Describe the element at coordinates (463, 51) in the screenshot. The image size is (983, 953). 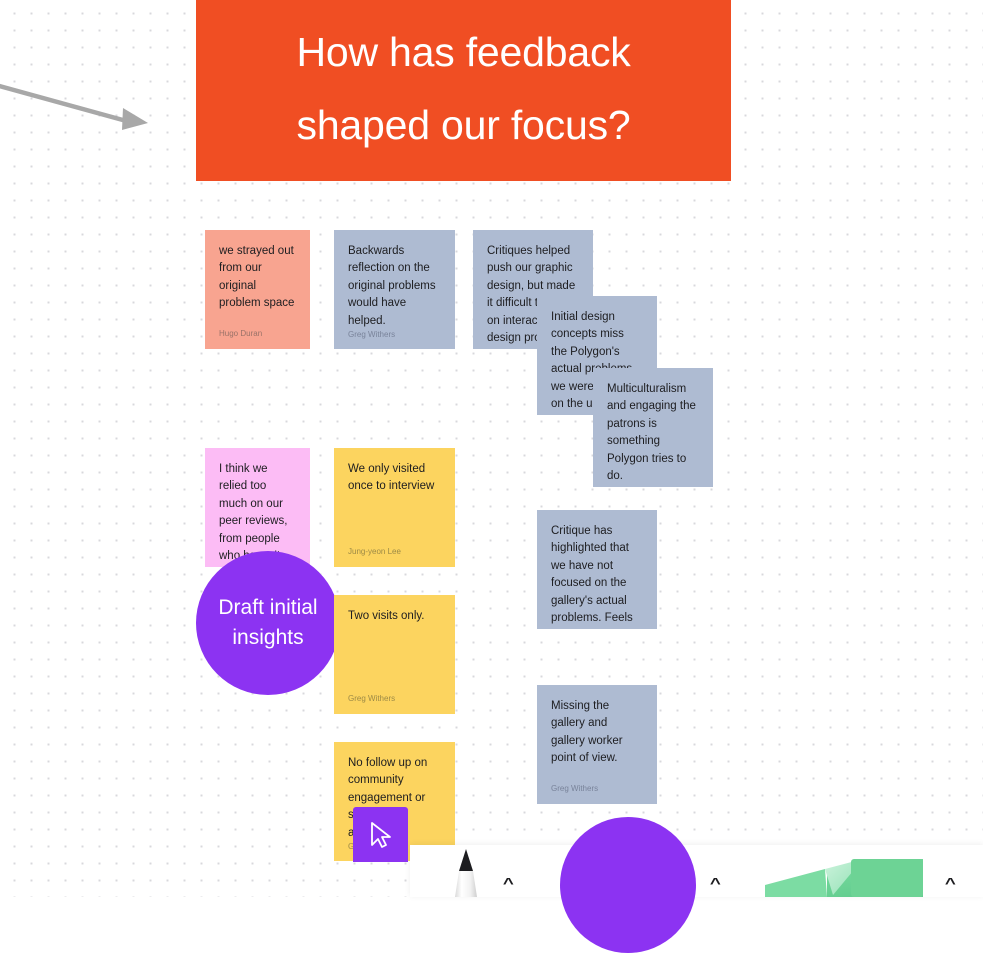
I see `banner-title-line-1: How has feedback` at that location.